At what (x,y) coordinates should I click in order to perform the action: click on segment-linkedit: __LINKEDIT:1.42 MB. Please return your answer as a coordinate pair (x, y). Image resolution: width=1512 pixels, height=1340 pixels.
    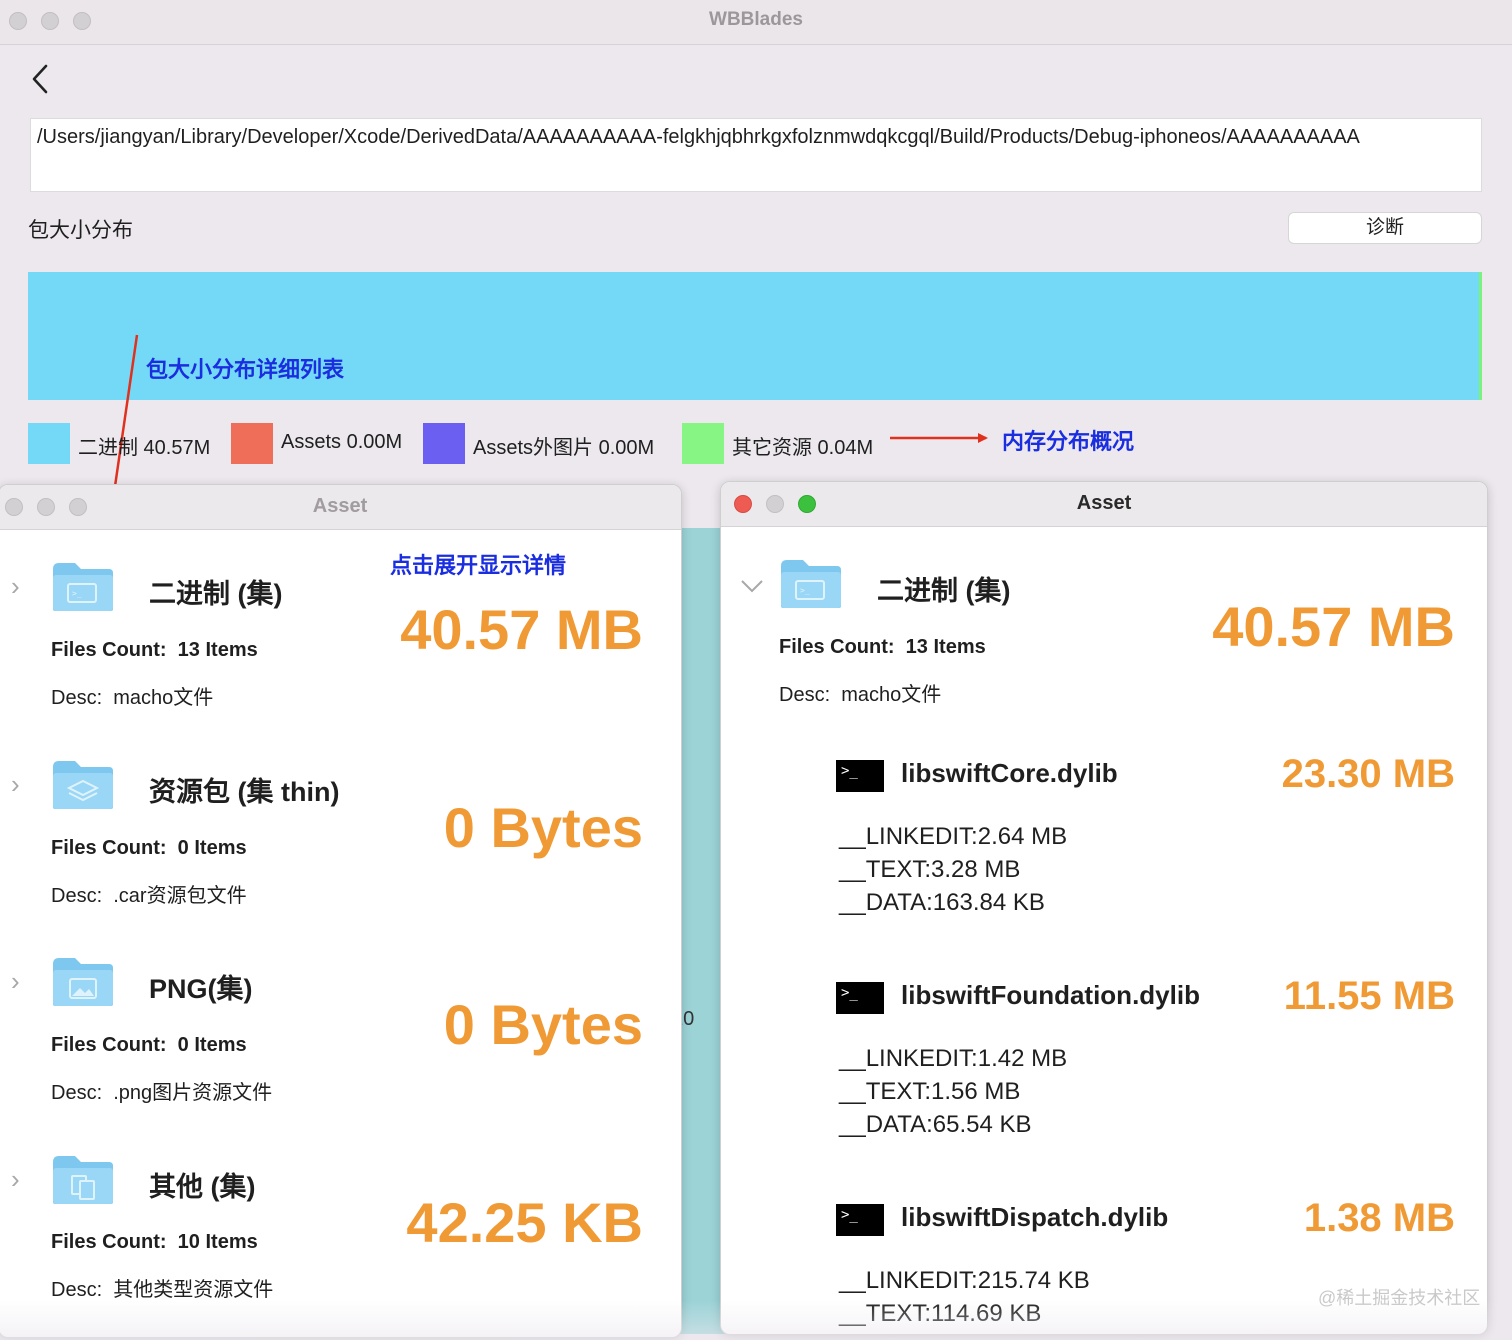
    Looking at the image, I should click on (953, 1058).